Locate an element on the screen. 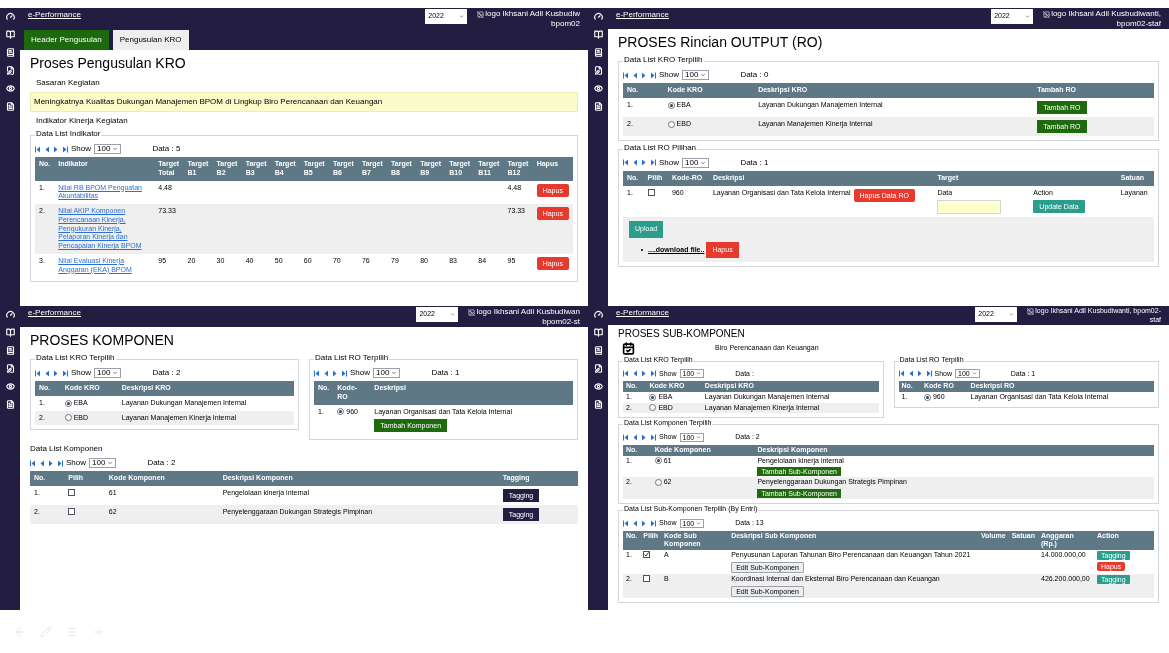 This screenshot has height=653, width=1169. user-name: logo Ikhsani Adil Kusbudiwan is located at coordinates (528, 312).